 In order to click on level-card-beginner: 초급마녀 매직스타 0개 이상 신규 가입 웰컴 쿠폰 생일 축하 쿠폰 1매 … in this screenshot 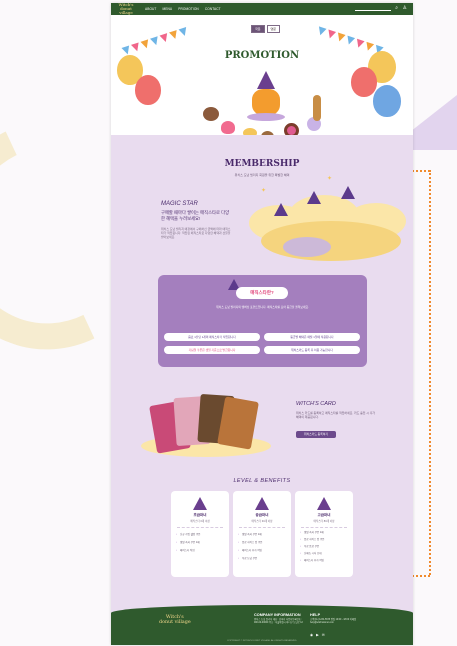, I will do `click(200, 534)`.